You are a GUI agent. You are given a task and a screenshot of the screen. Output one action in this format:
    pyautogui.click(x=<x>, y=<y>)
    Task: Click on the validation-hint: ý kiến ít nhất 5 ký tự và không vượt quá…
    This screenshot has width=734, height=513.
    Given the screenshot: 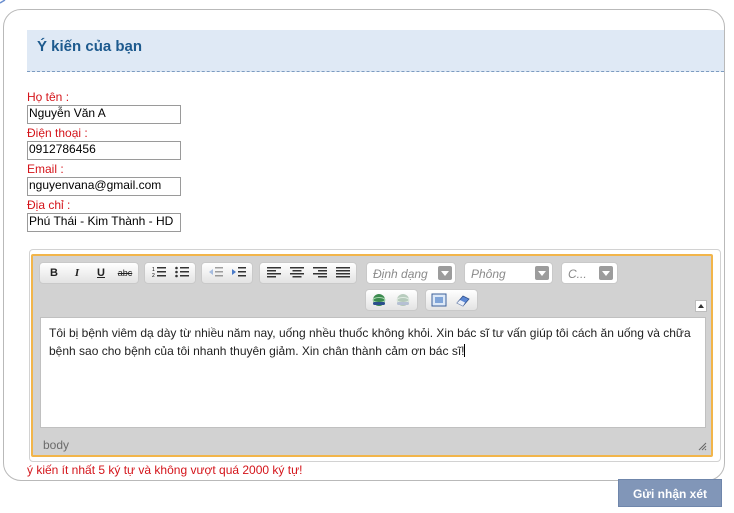 What is the action you would take?
    pyautogui.click(x=165, y=470)
    